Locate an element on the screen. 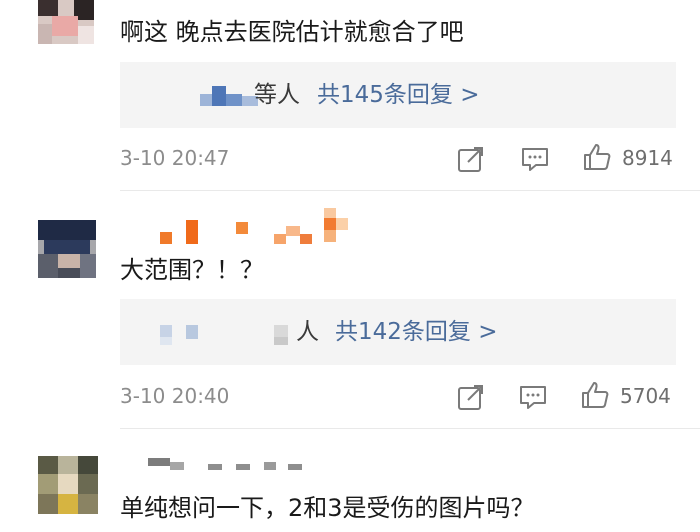 This screenshot has width=700, height=532. reply-preview: 等人 共145条回复 > is located at coordinates (398, 95).